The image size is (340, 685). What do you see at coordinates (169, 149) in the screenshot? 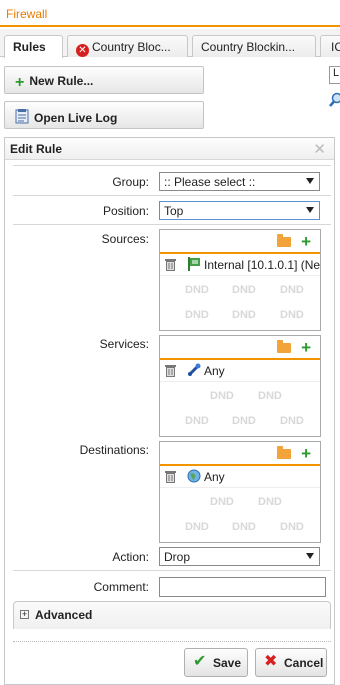
I see `dialog-header: Edit Rule ✕` at bounding box center [169, 149].